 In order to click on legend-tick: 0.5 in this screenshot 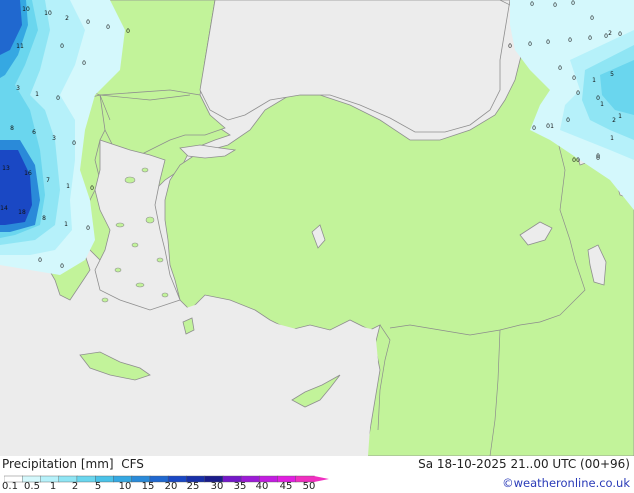, I will do `click(32, 486)`.